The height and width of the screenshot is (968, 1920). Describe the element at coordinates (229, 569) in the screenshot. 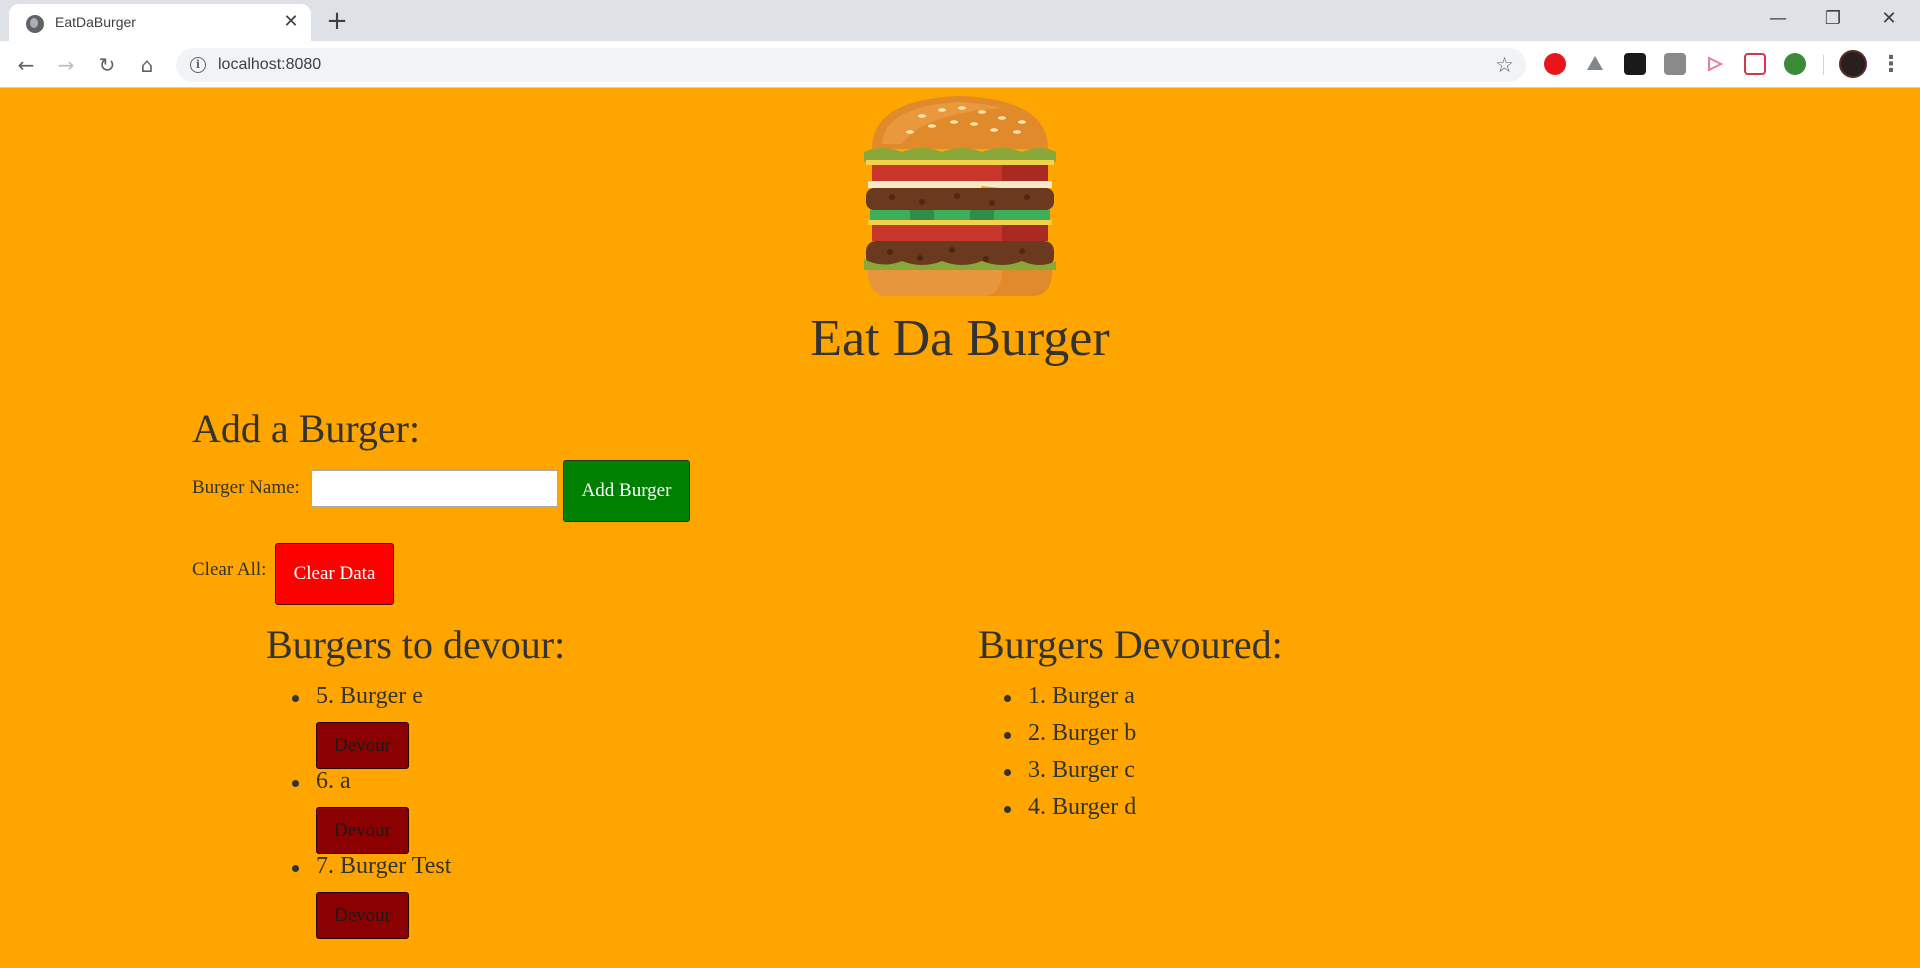

I see `clear-all-label: Clear All:` at that location.